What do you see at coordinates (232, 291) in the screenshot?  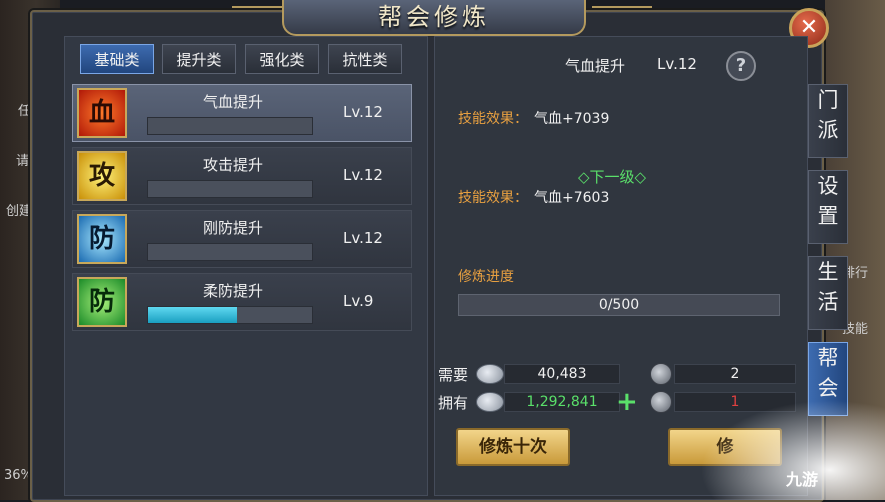 I see `skill-name: 柔防提升` at bounding box center [232, 291].